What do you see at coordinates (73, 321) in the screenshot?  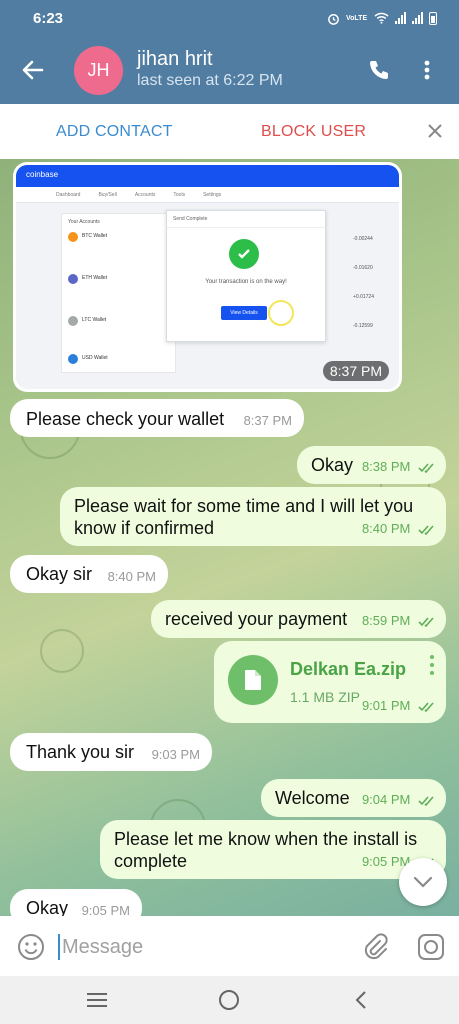 I see `ltc-coin-icon` at bounding box center [73, 321].